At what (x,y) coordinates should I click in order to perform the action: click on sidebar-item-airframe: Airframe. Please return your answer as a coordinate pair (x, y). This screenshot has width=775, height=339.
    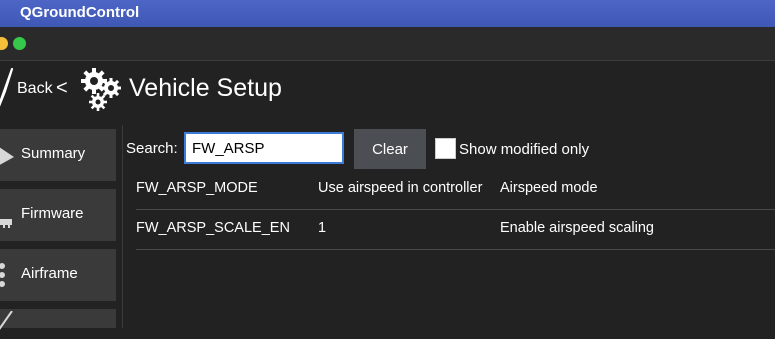
    Looking at the image, I should click on (58, 275).